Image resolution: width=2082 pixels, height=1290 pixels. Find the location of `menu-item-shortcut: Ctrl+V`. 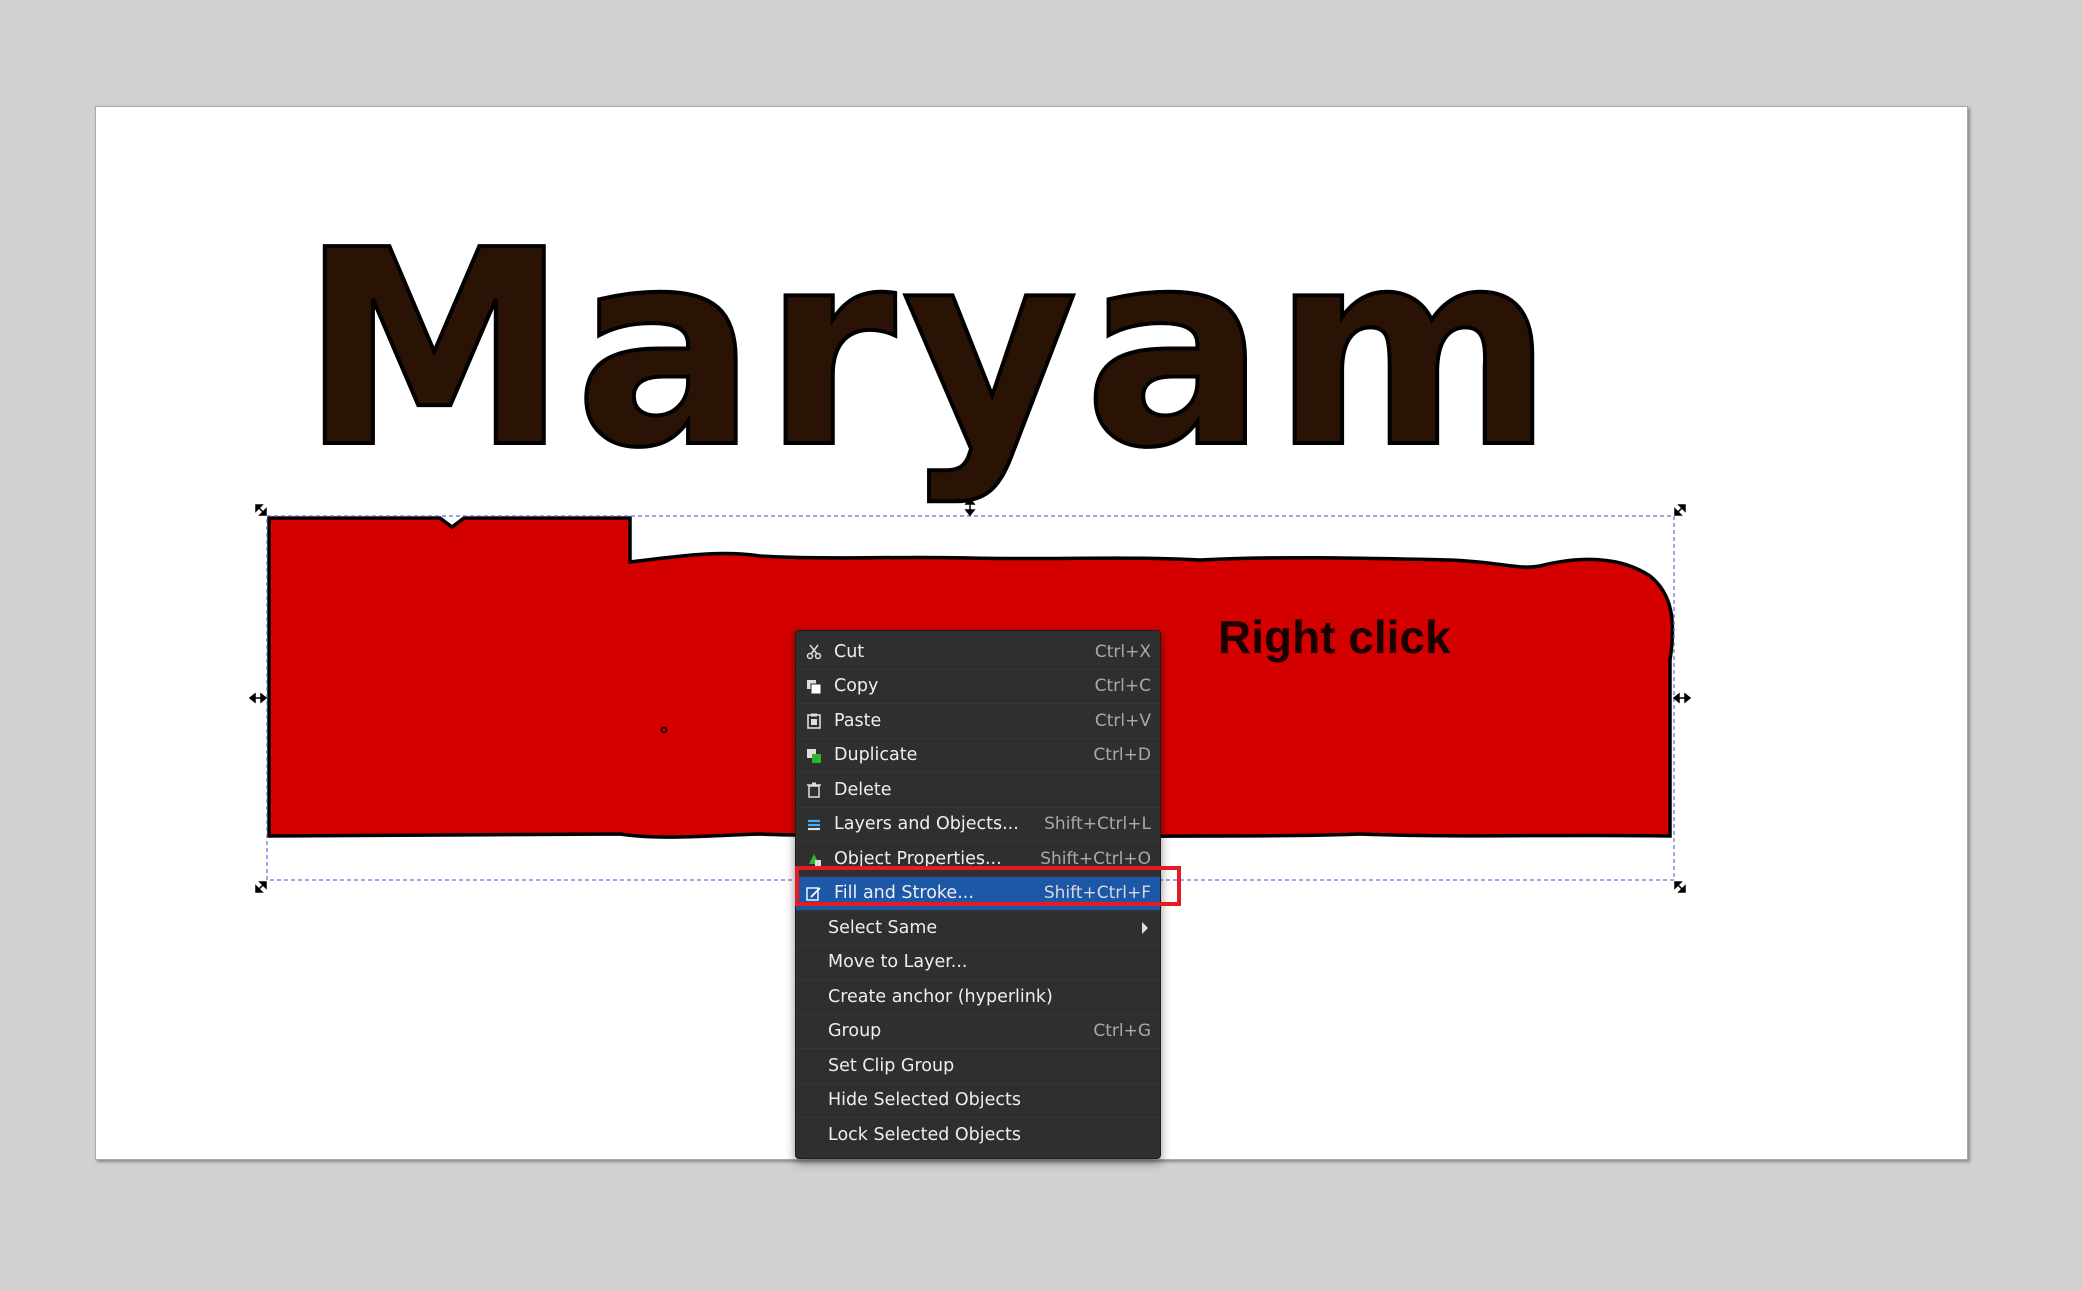

menu-item-shortcut: Ctrl+V is located at coordinates (1122, 720).